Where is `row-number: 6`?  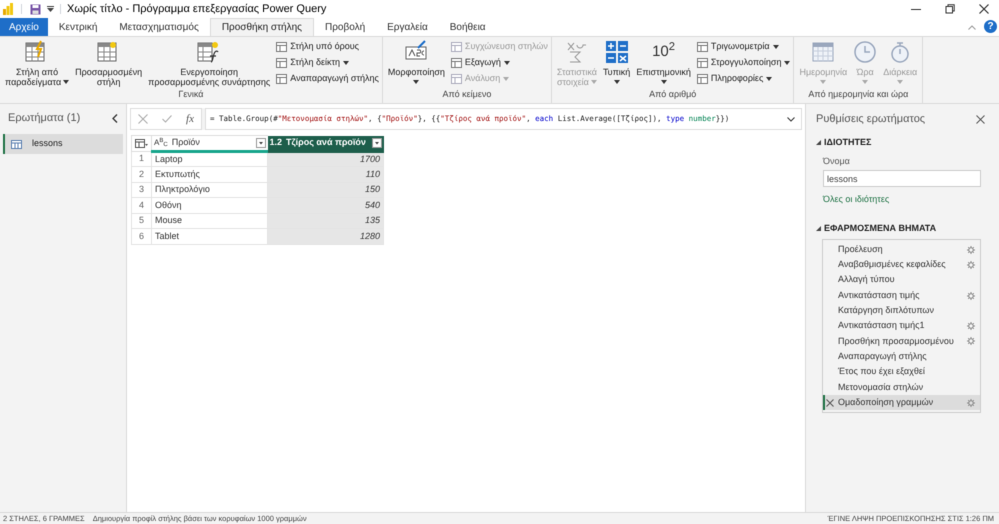 row-number: 6 is located at coordinates (142, 236).